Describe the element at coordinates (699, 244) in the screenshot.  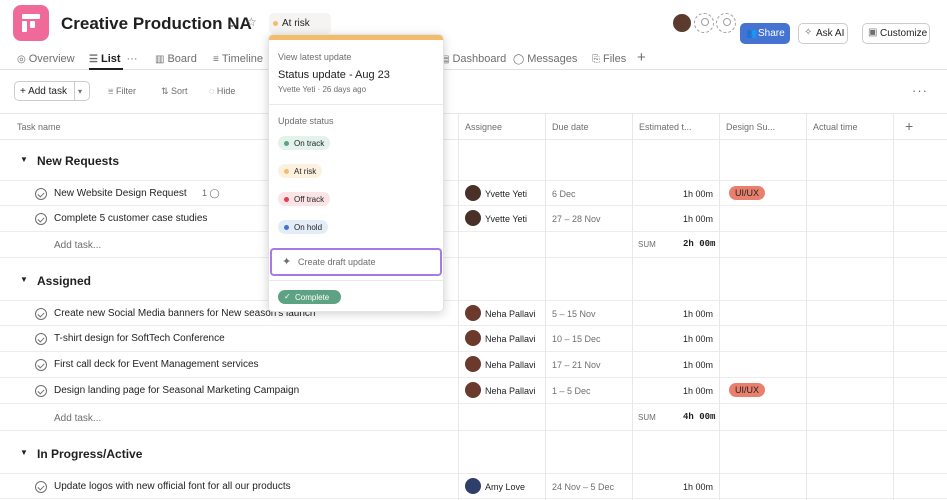
I see `sum-value: 2h 00m` at that location.